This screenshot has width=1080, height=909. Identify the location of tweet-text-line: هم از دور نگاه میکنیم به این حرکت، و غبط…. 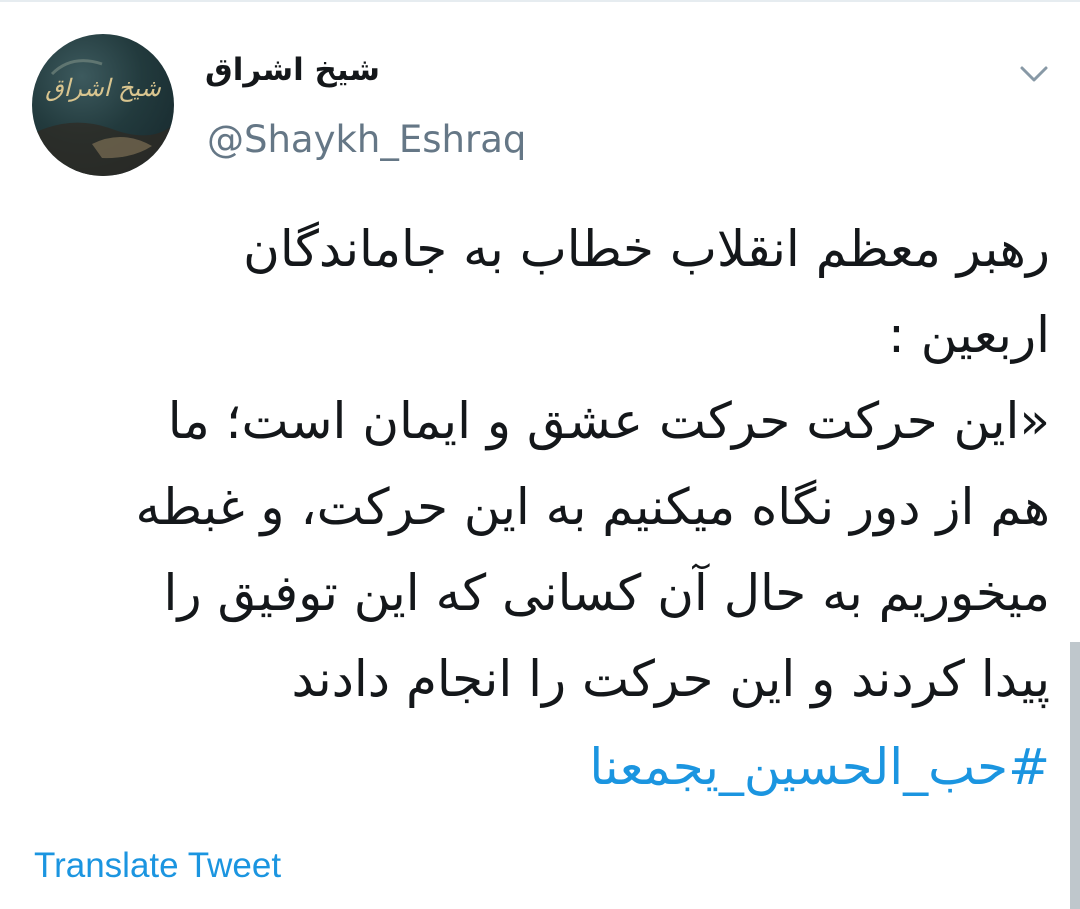
(592, 507).